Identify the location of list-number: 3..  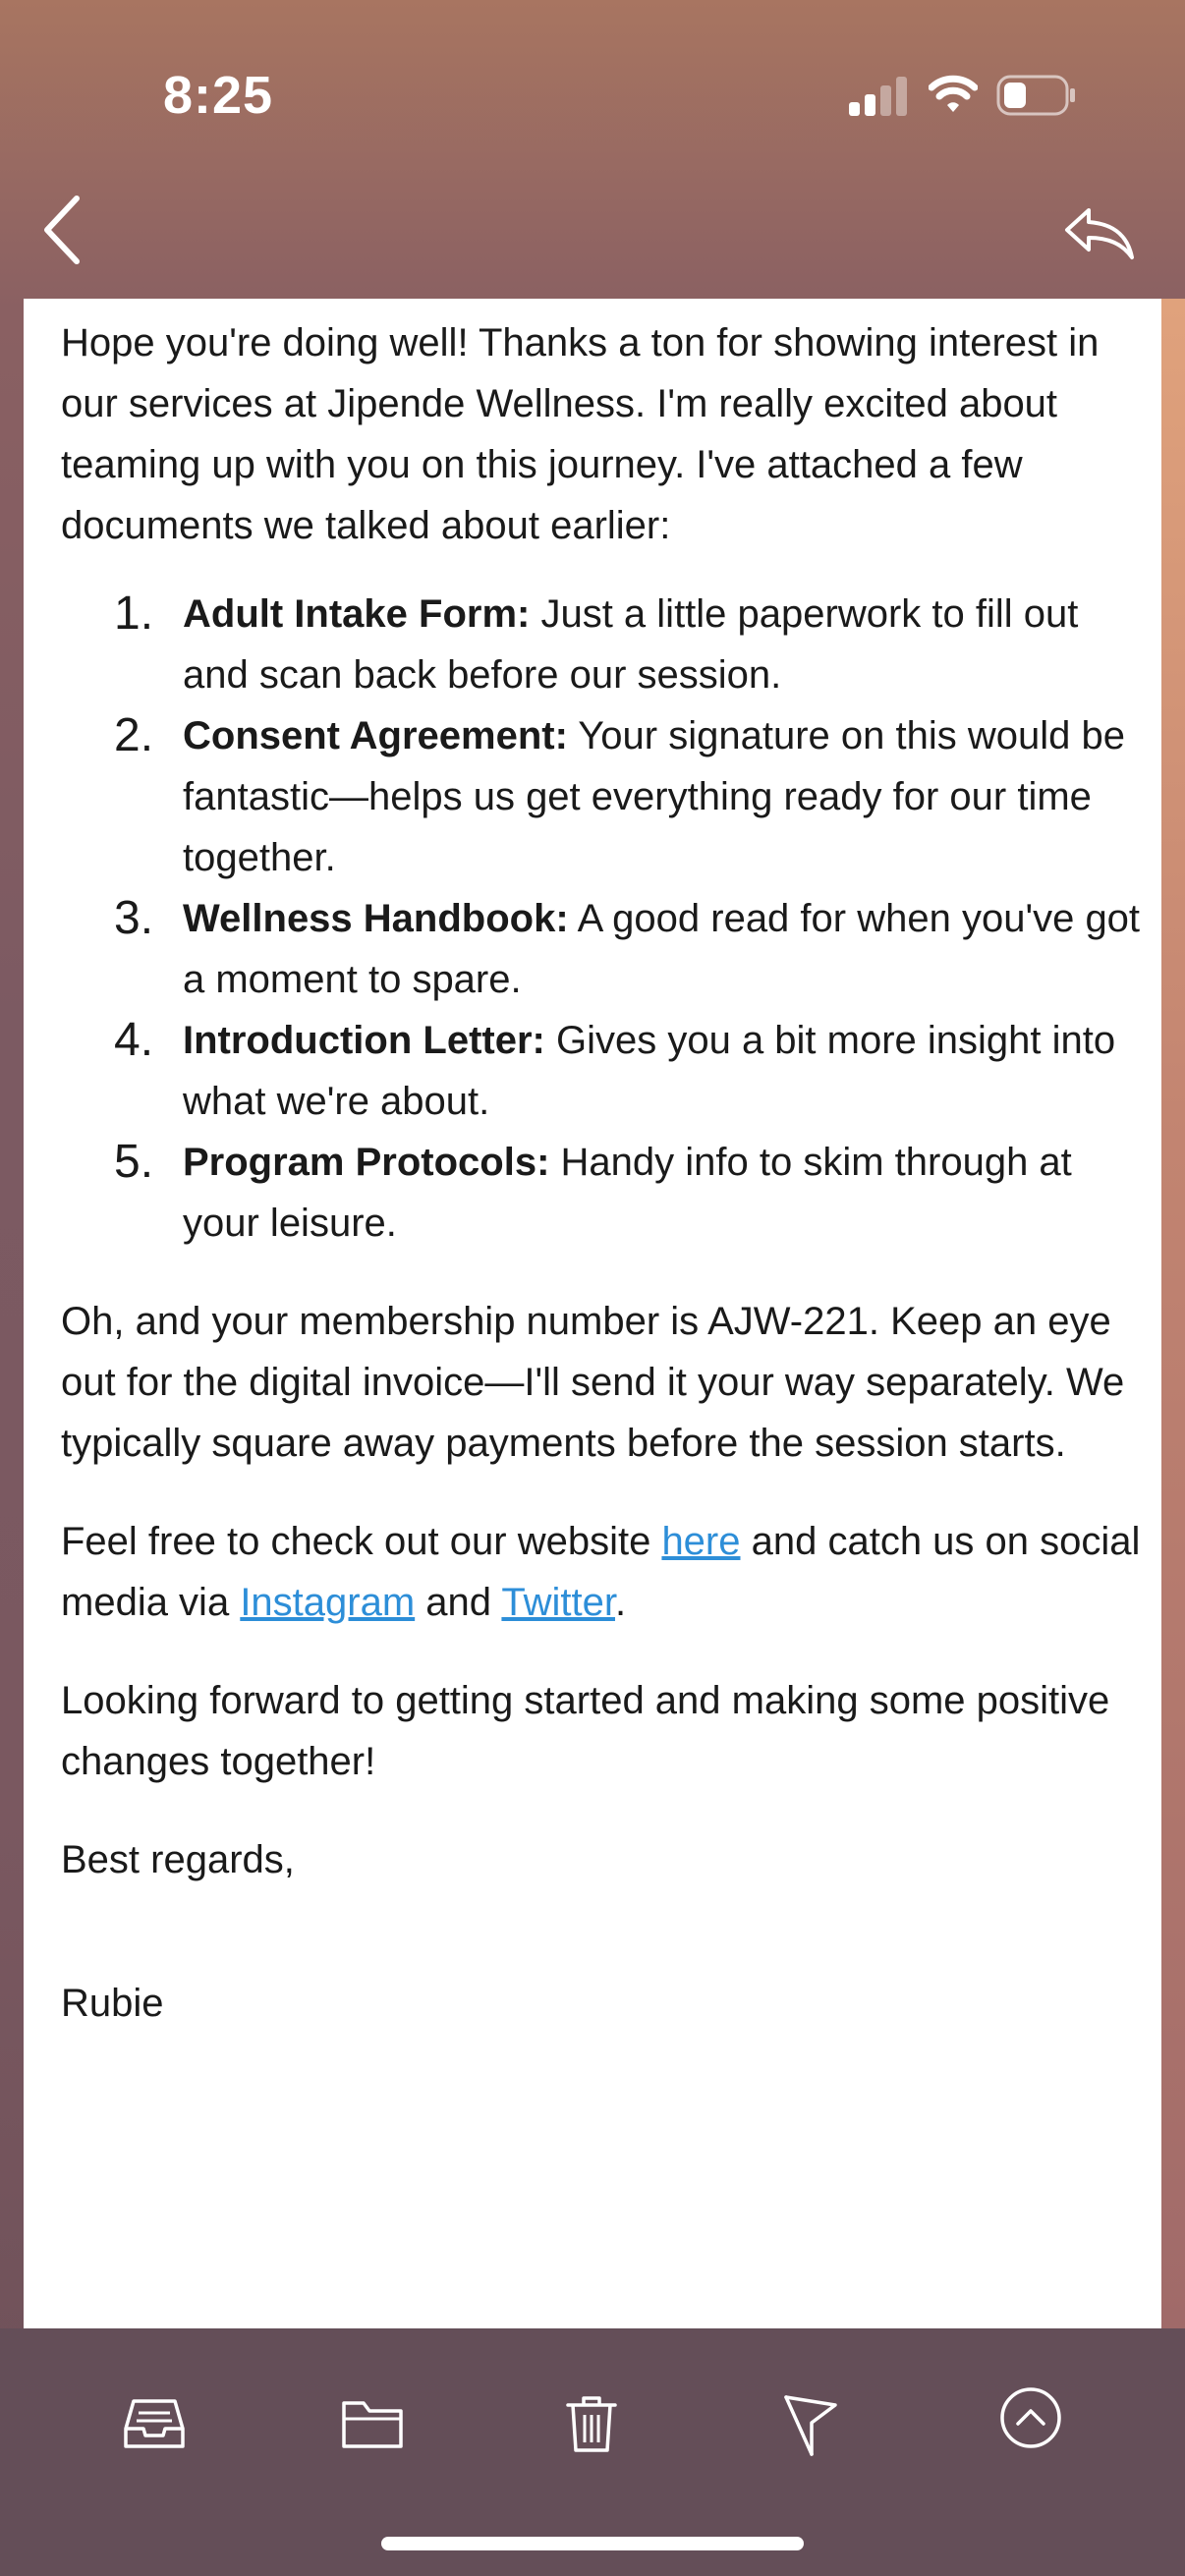
(134, 918).